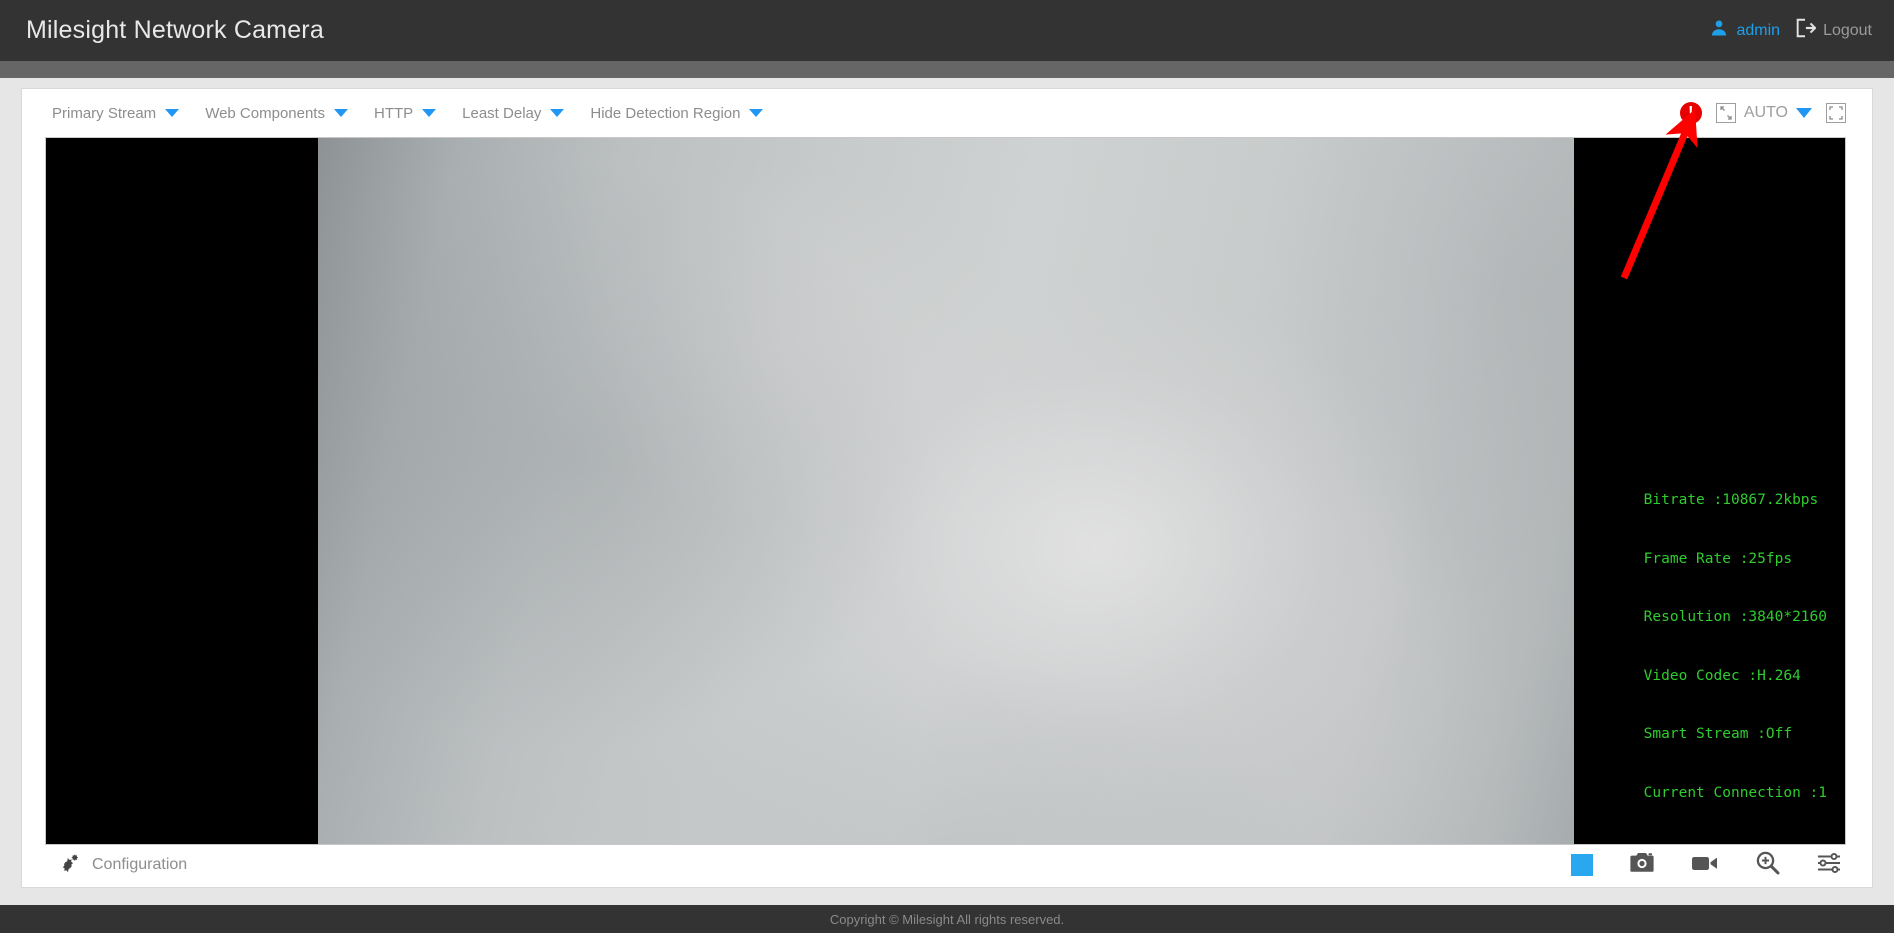  What do you see at coordinates (947, 865) in the screenshot?
I see `player-bottom-bar: Configuration` at bounding box center [947, 865].